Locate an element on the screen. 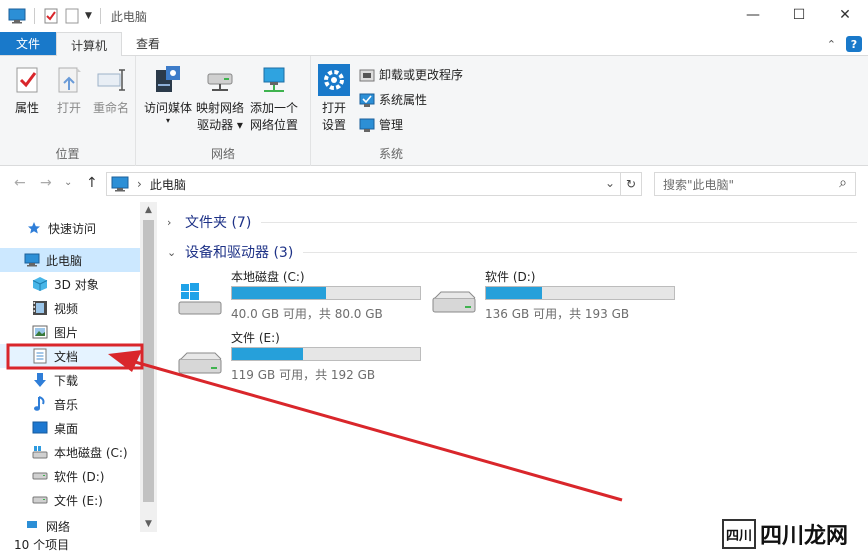 The image size is (868, 556). open-settings-label-1: 打开 is located at coordinates (333, 108).